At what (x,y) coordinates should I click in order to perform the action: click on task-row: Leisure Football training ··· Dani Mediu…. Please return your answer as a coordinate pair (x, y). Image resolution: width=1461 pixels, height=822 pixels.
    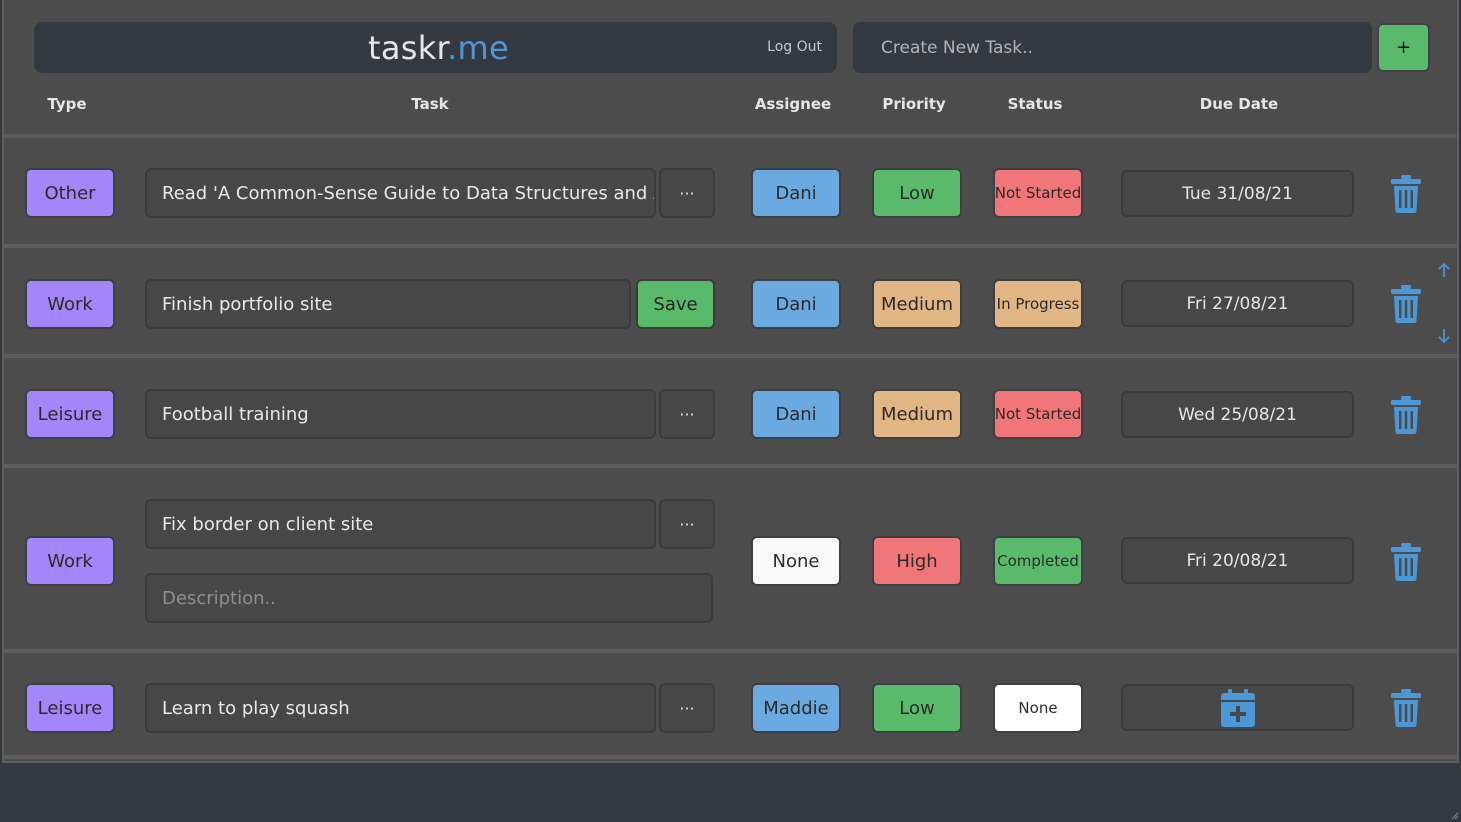
    Looking at the image, I should click on (730, 409).